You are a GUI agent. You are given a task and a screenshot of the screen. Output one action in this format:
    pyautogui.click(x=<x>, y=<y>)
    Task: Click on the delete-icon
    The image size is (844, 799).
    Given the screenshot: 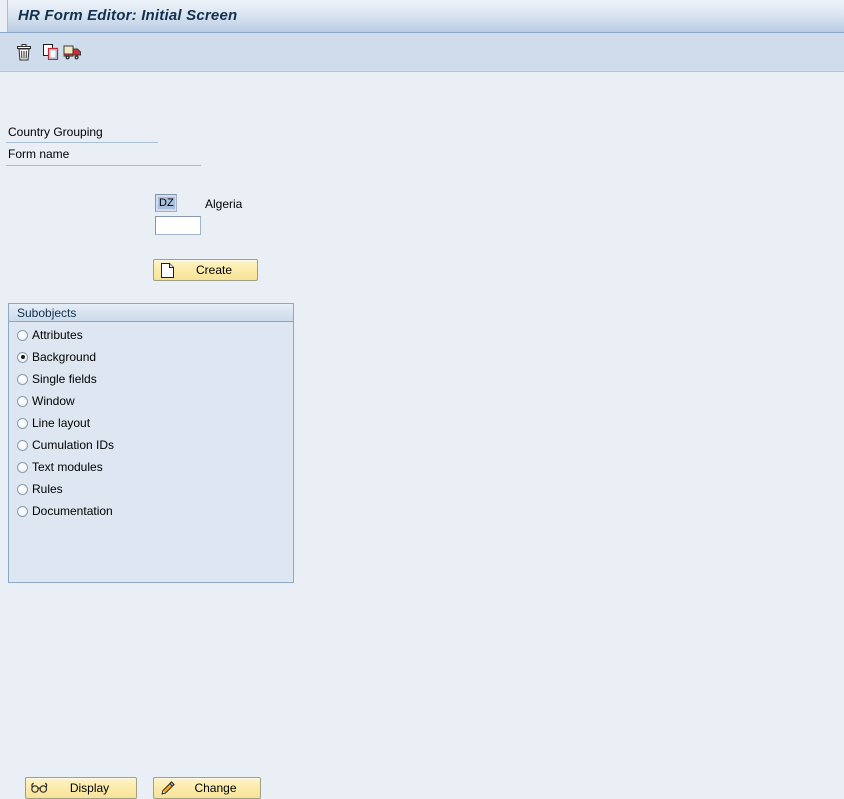 What is the action you would take?
    pyautogui.click(x=24, y=52)
    